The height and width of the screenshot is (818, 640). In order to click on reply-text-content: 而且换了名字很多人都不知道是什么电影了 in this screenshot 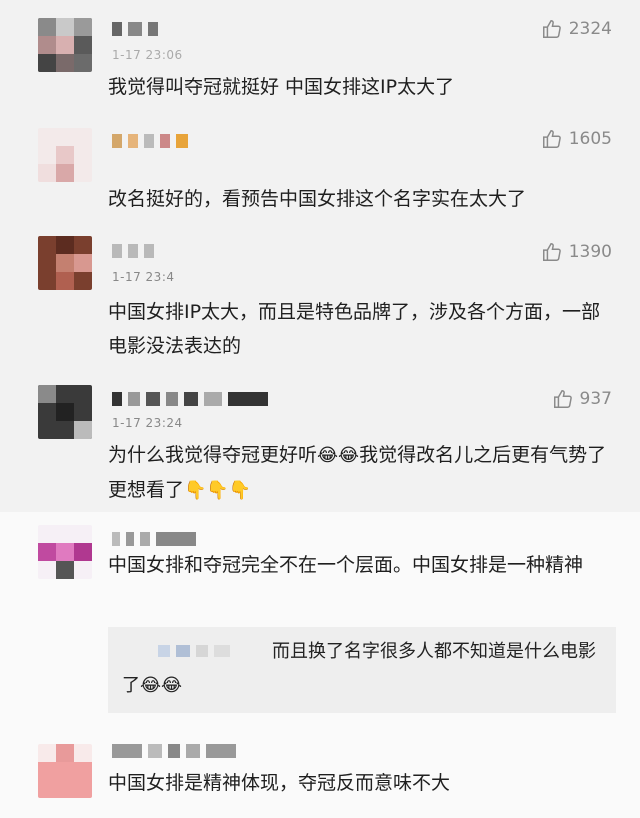, I will do `click(359, 668)`.